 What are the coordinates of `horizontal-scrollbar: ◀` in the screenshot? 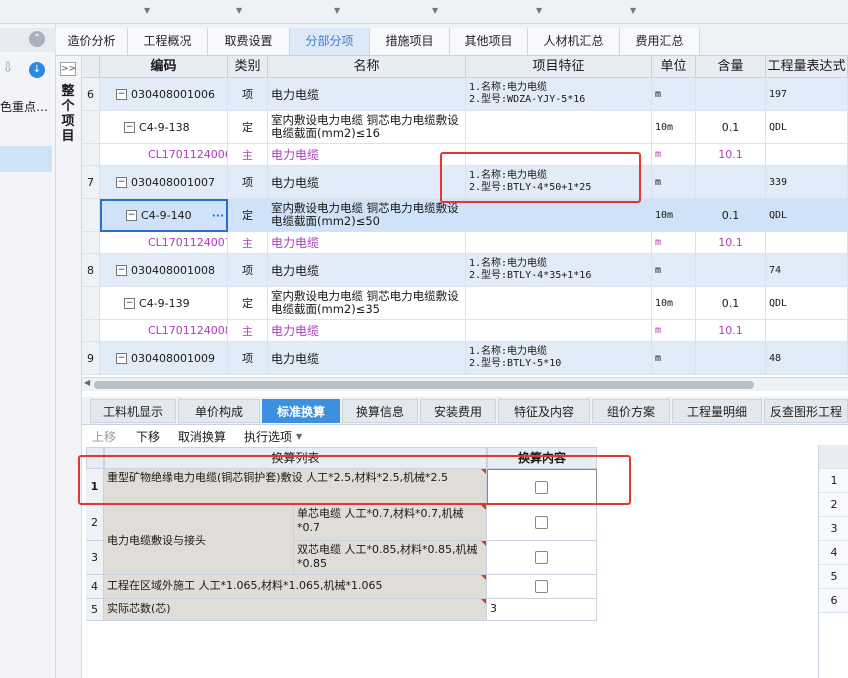 It's located at (465, 384).